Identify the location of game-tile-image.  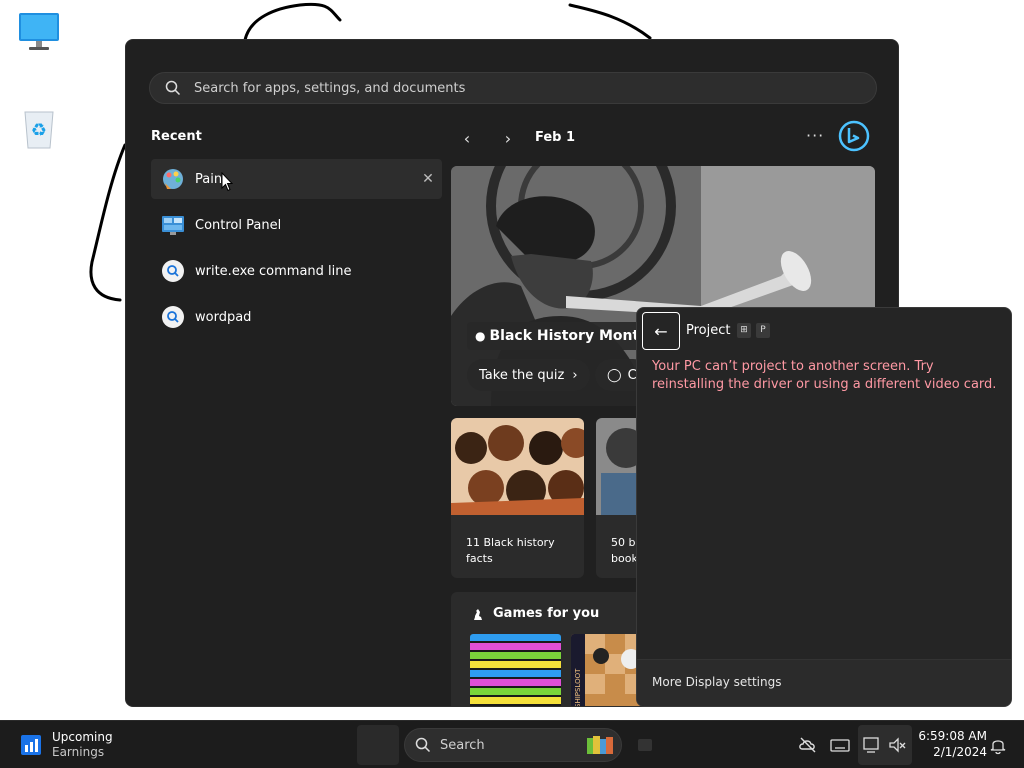
(515, 670).